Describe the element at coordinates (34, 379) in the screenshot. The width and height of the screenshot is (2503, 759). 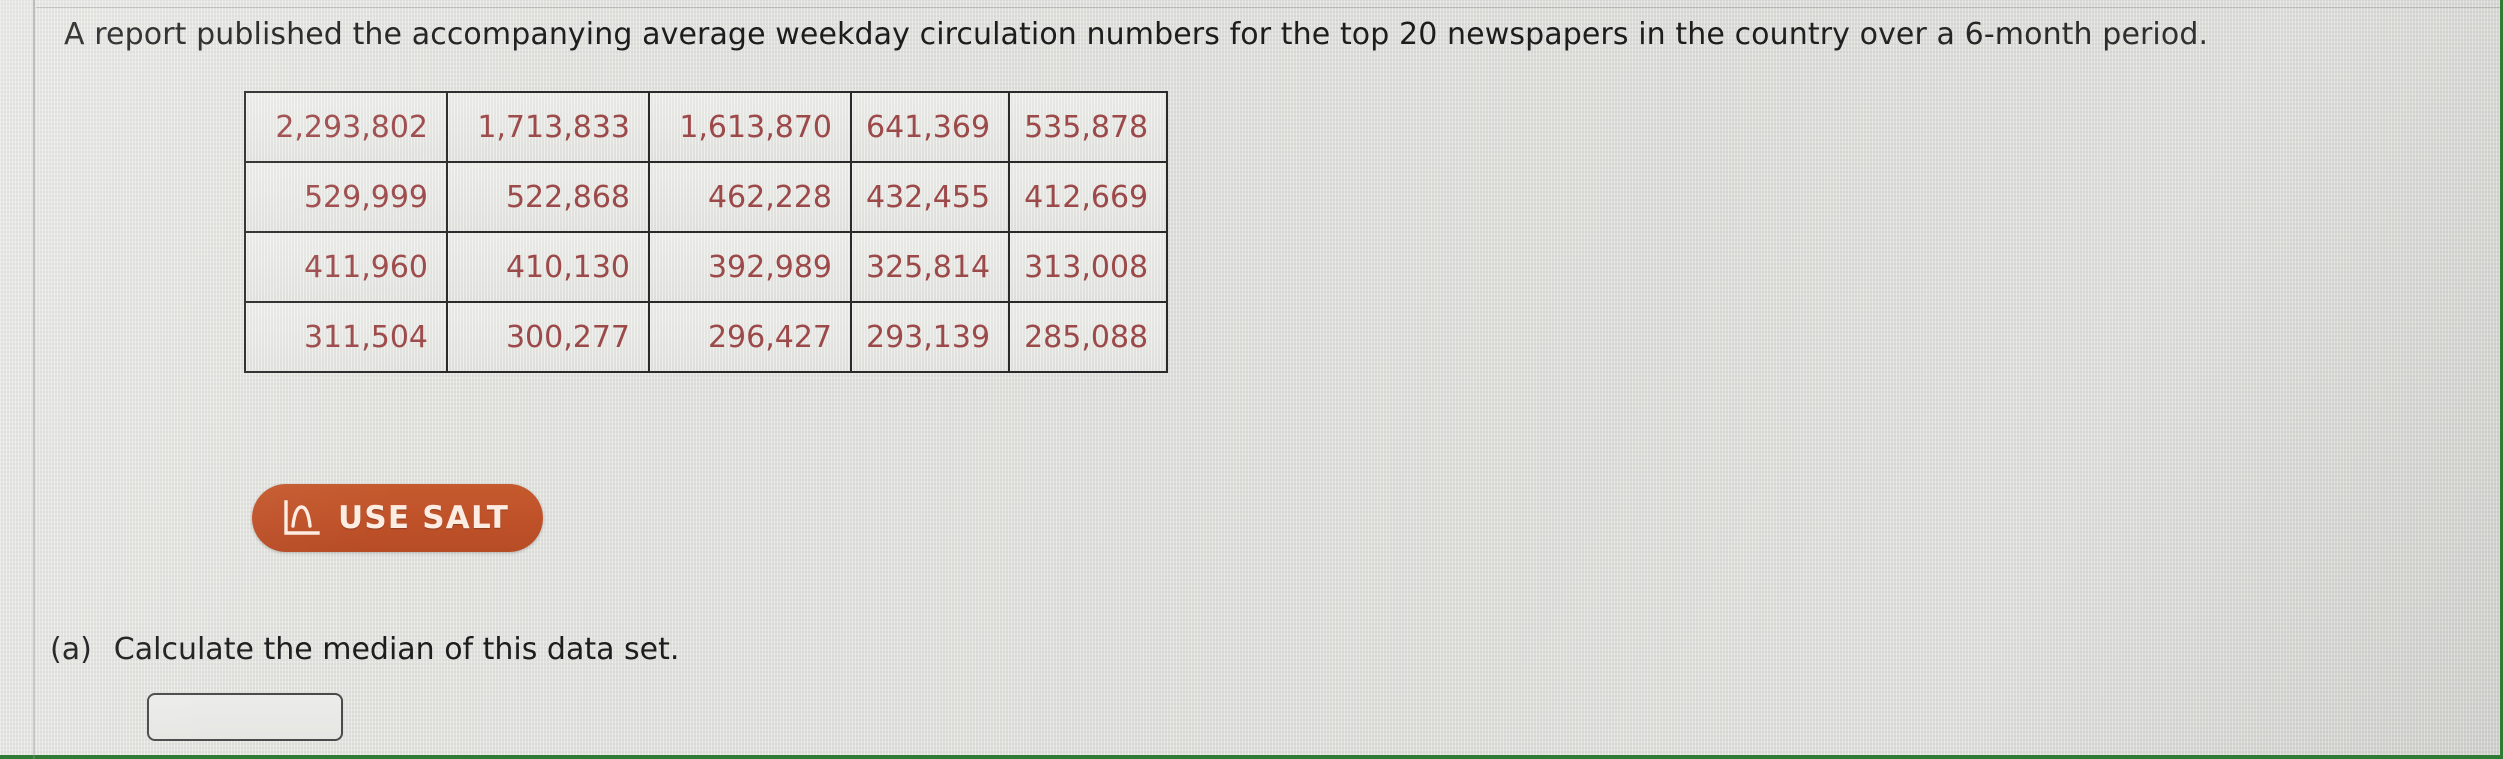
I see `page-left-margin-rule` at that location.